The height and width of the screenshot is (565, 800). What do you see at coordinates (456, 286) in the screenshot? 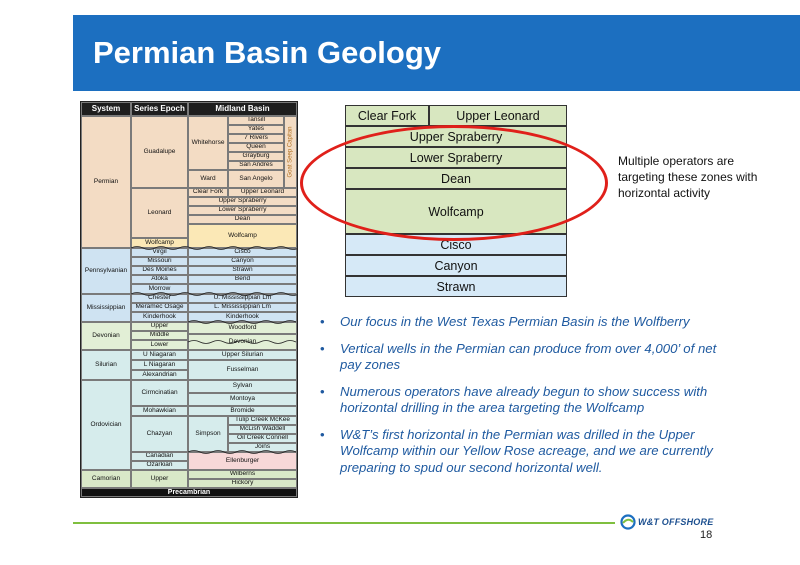
I see `zone-strawn: Strawn` at bounding box center [456, 286].